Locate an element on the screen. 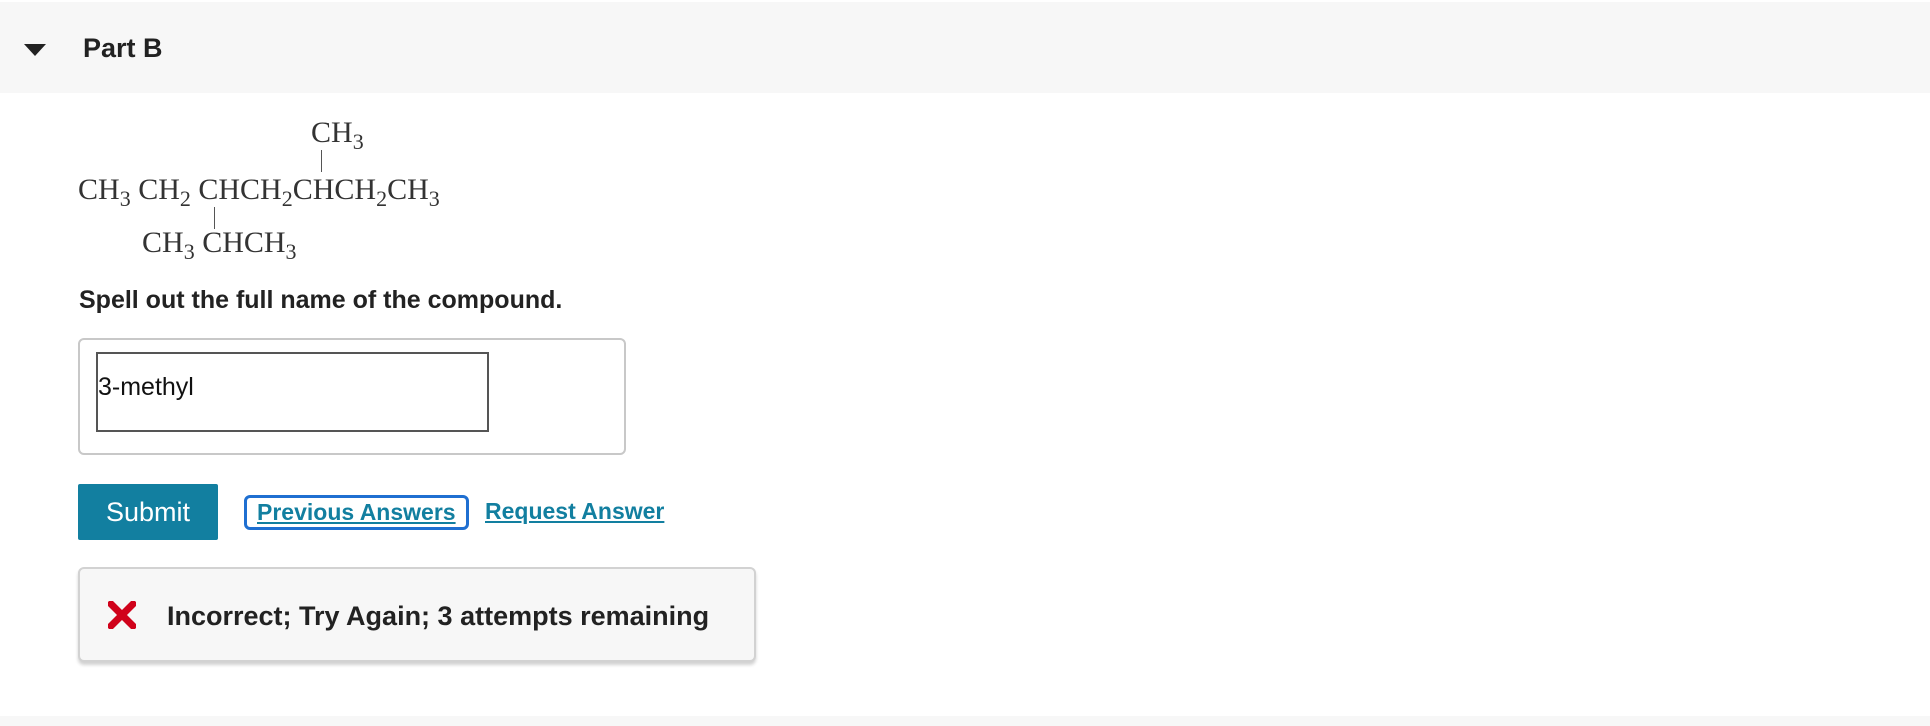  answer-area: 3-methyl is located at coordinates (352, 396).